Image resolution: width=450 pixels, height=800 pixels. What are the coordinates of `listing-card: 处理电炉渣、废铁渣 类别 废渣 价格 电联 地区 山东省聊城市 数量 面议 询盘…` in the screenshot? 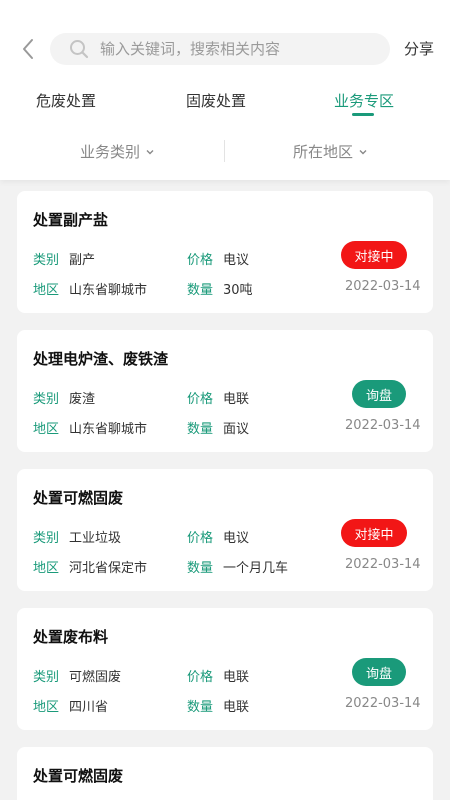 It's located at (225, 391).